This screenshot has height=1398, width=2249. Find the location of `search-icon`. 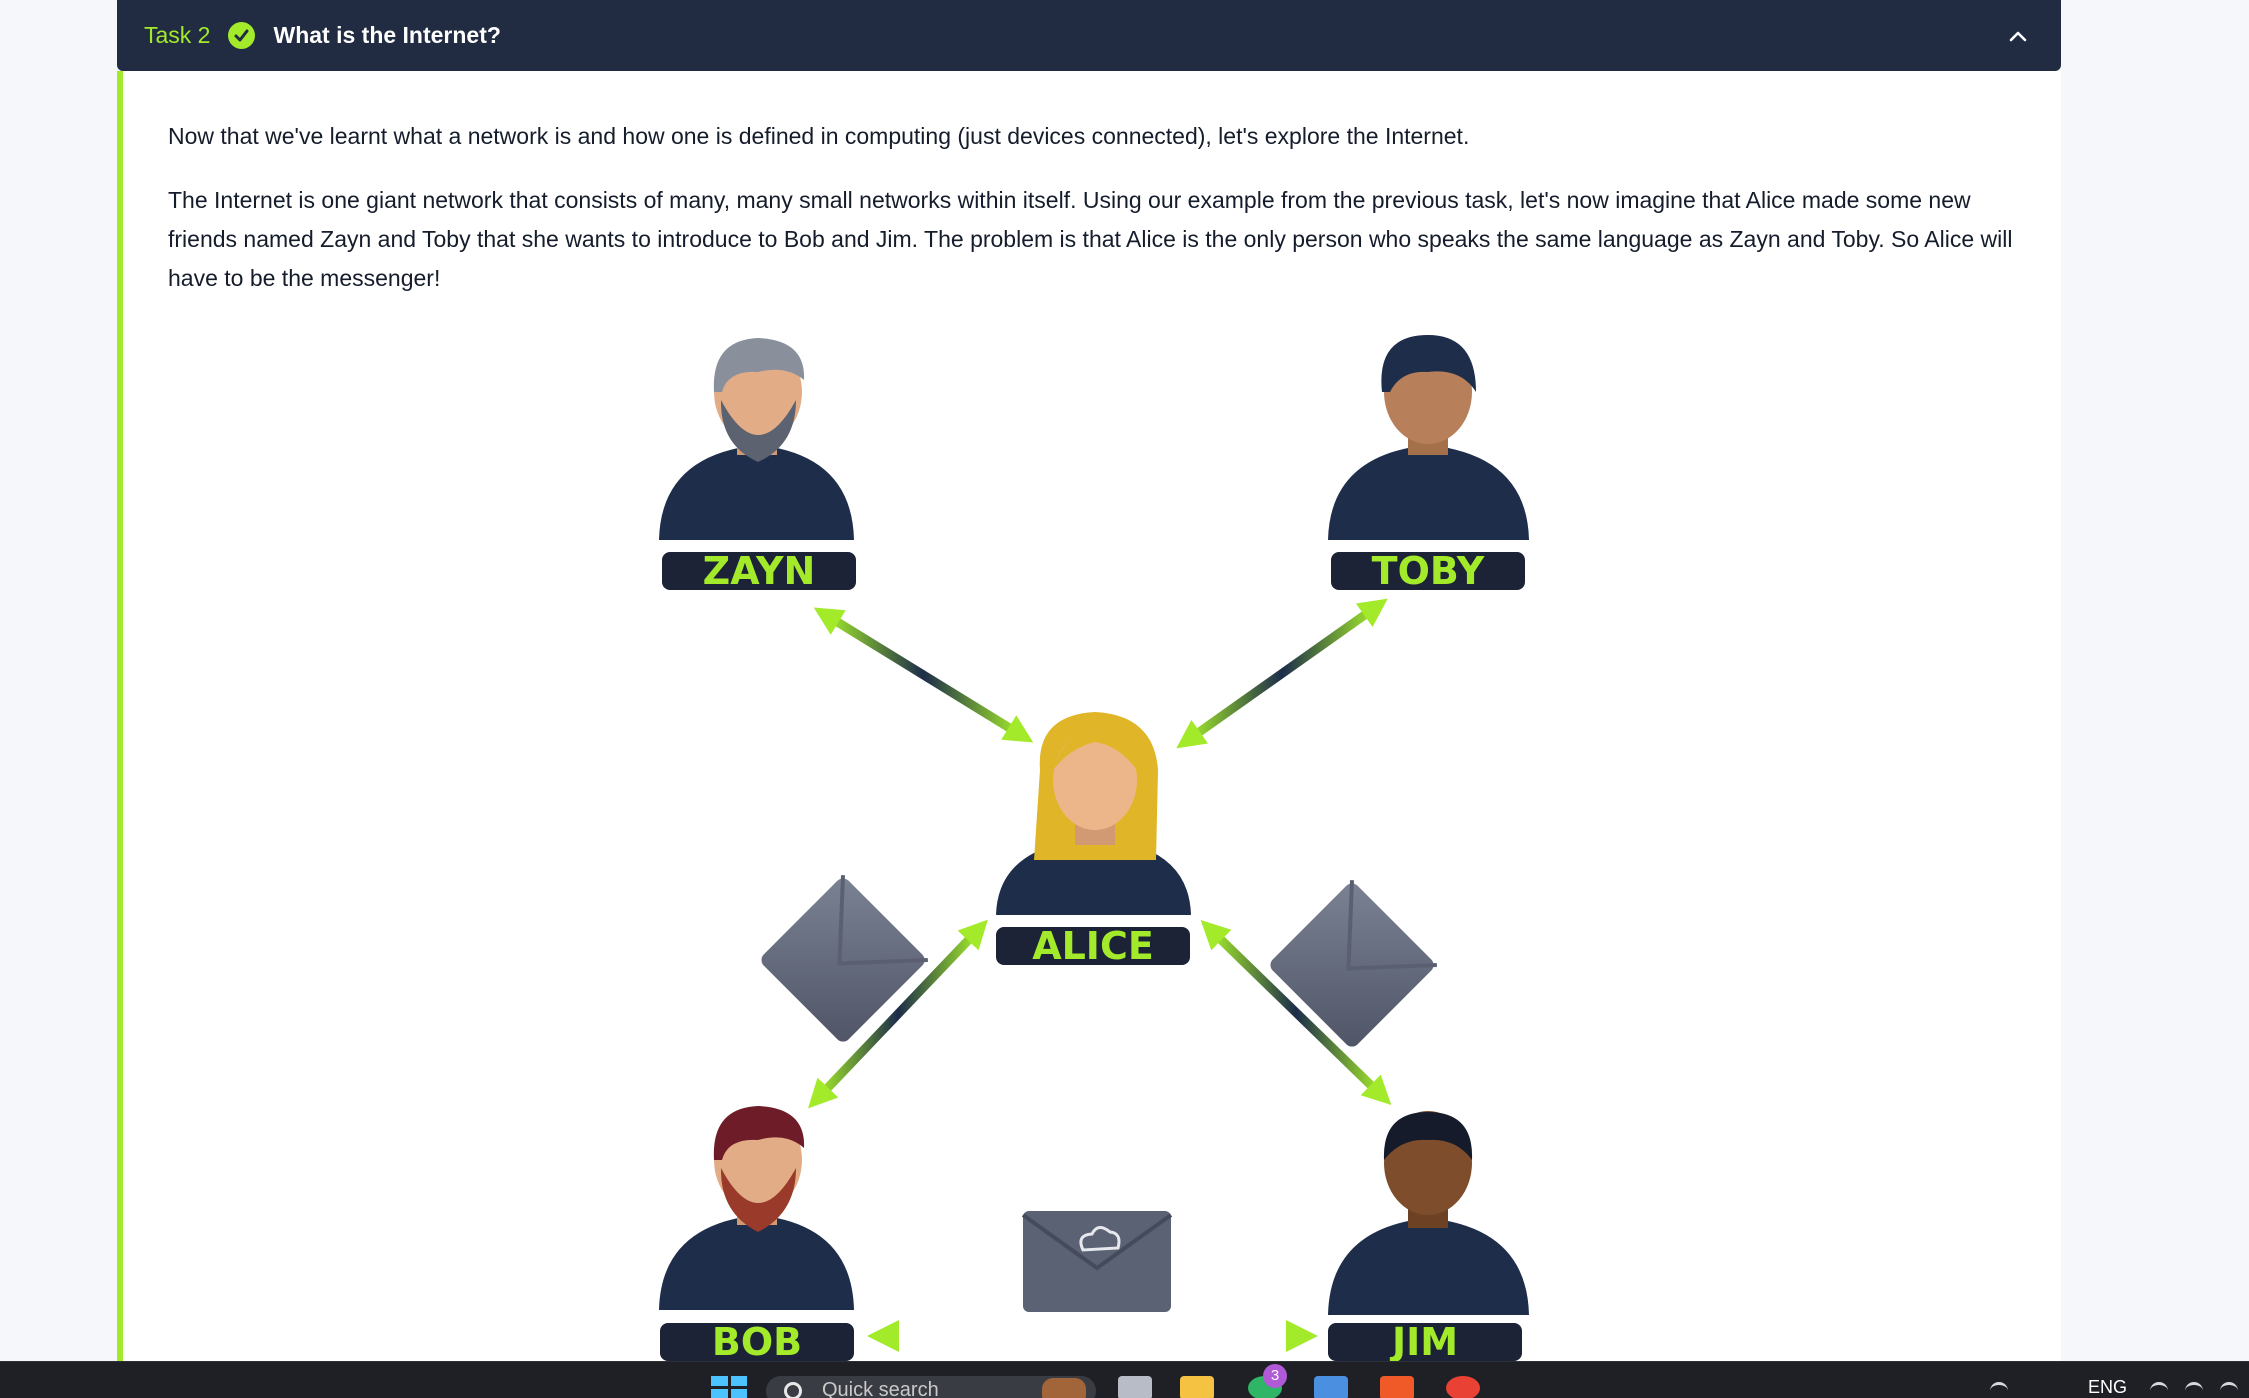

search-icon is located at coordinates (793, 1390).